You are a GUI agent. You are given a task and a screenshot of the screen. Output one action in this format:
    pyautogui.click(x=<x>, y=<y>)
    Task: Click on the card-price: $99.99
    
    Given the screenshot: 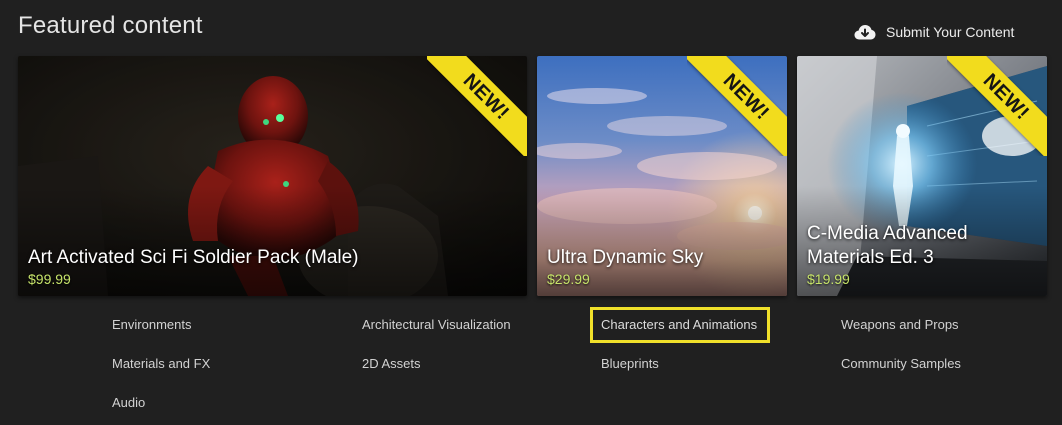 What is the action you would take?
    pyautogui.click(x=49, y=279)
    